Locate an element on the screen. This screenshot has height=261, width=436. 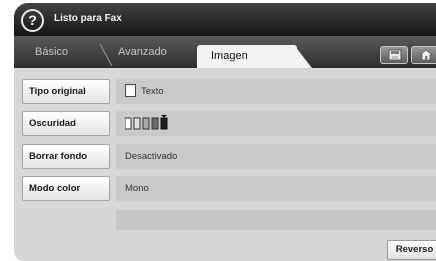
darkness-value is located at coordinates (276, 123).